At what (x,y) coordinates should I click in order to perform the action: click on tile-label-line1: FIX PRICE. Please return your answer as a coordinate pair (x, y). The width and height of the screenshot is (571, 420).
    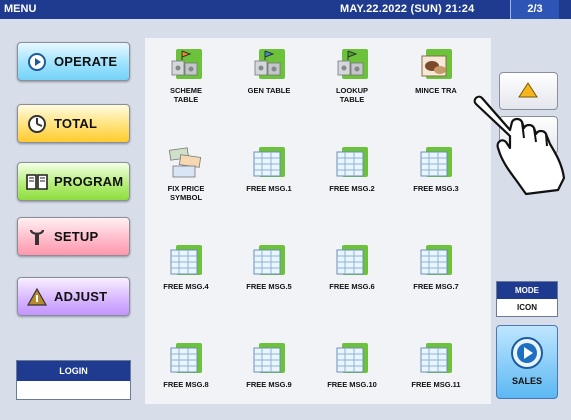
    Looking at the image, I should click on (186, 188).